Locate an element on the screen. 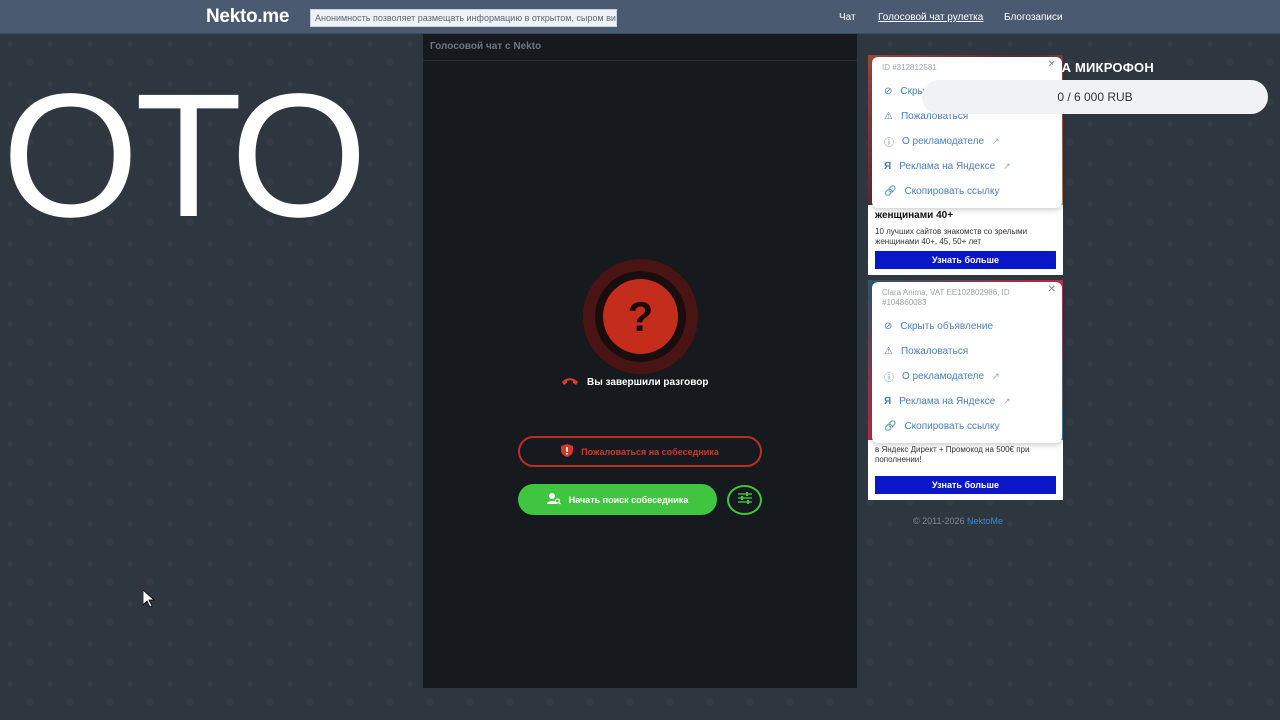 The height and width of the screenshot is (720, 1280). status-indicator: ? is located at coordinates (640, 316).